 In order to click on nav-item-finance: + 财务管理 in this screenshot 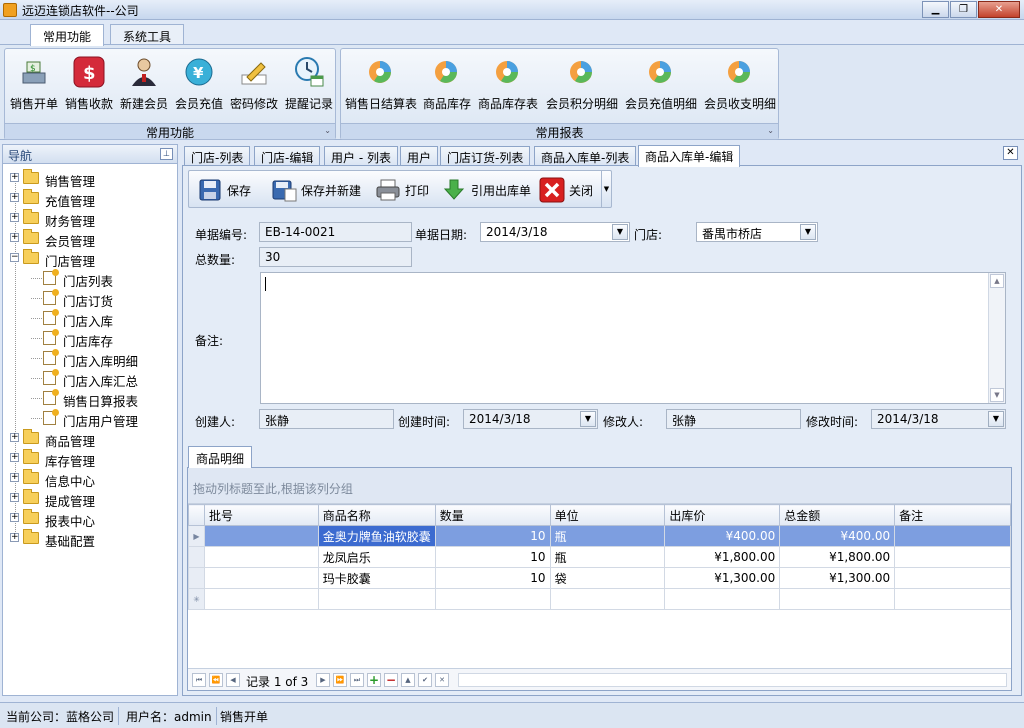, I will do `click(90, 218)`.